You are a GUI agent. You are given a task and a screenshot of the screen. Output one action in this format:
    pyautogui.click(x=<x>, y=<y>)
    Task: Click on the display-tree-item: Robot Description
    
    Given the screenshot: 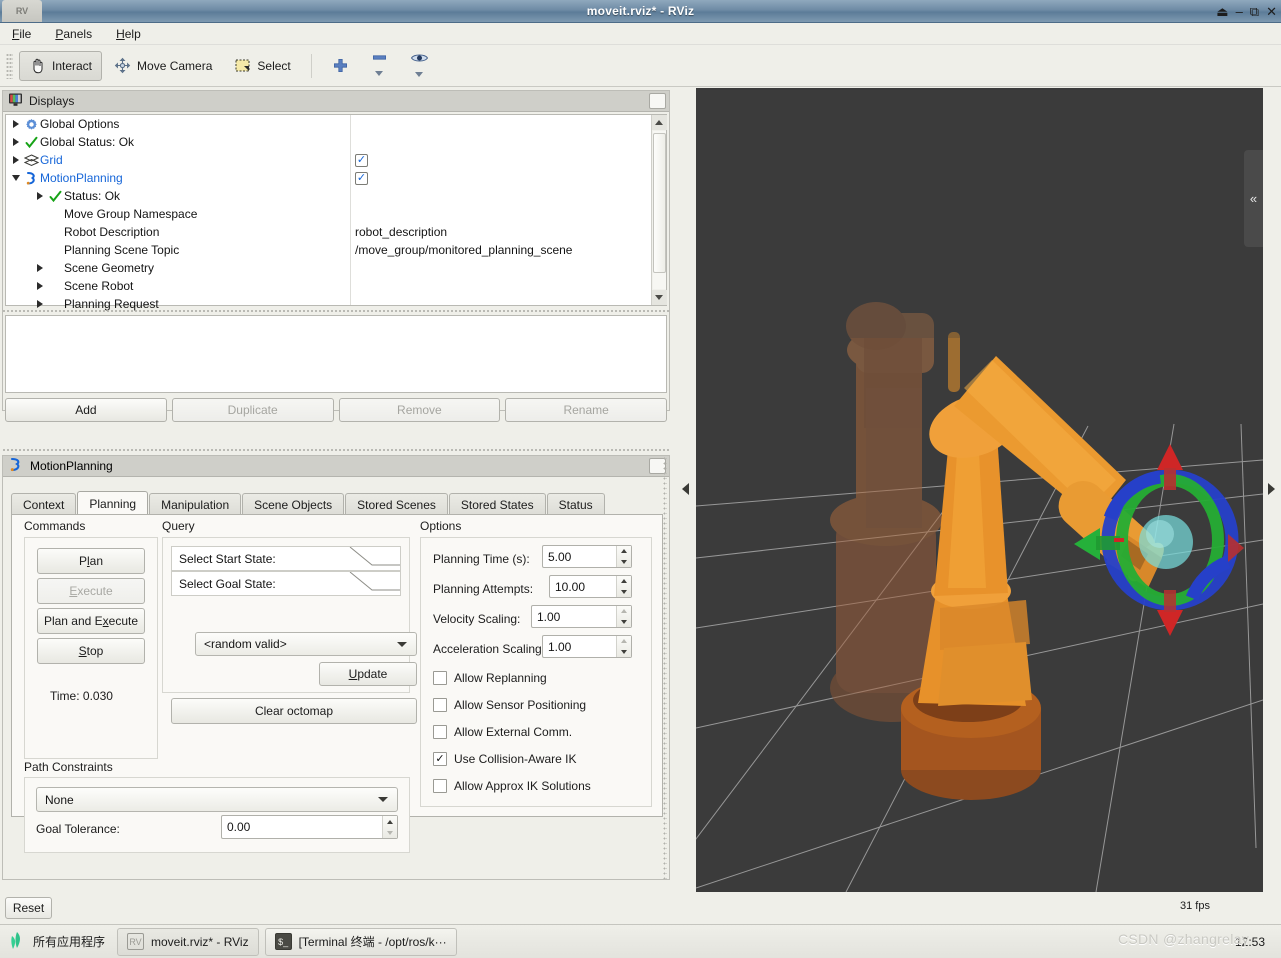 What is the action you would take?
    pyautogui.click(x=178, y=232)
    